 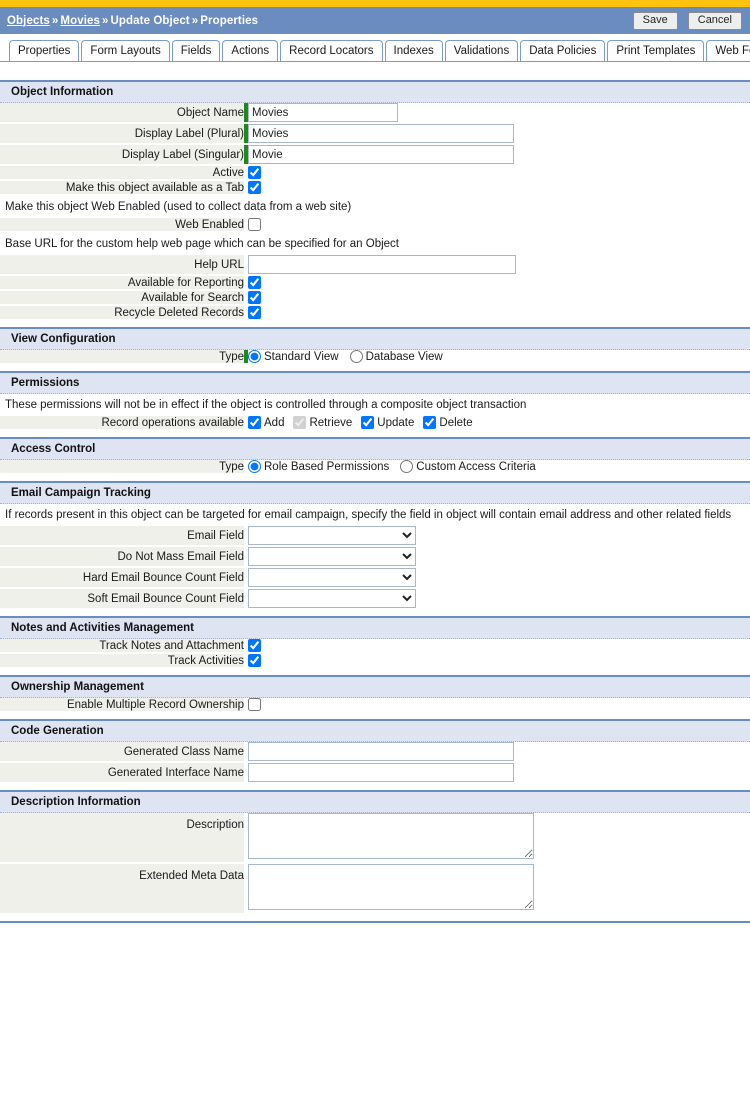 I want to click on hard-bounce-field-select, so click(x=332, y=577).